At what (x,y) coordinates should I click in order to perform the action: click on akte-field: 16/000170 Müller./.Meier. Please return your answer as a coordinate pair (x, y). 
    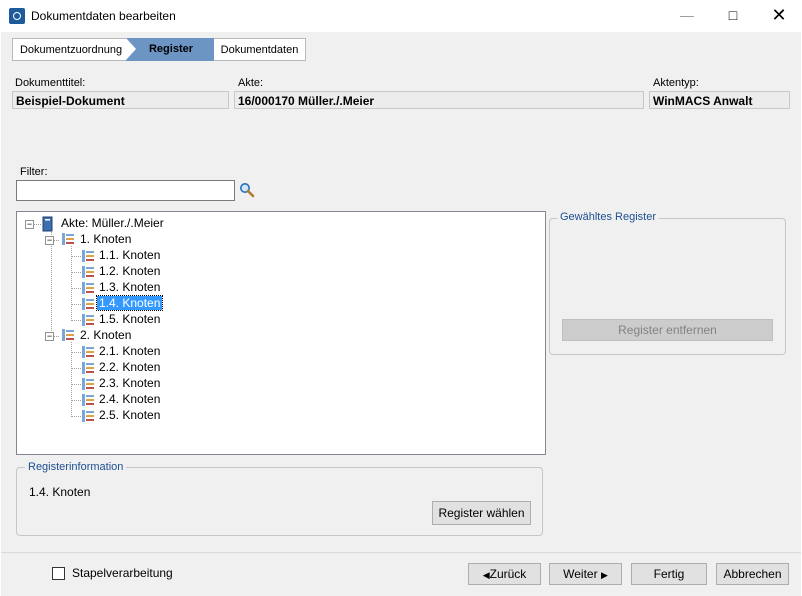
    Looking at the image, I should click on (439, 100).